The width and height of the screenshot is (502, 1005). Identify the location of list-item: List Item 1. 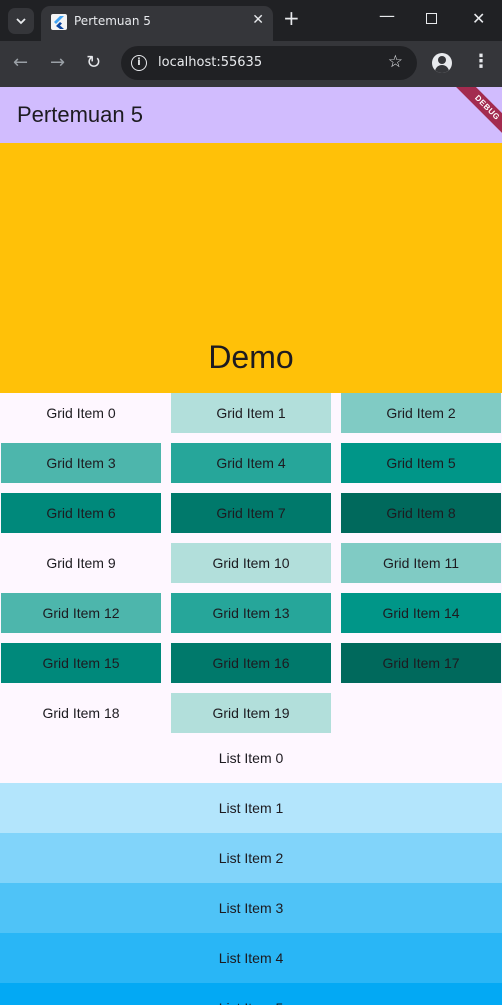
(251, 808).